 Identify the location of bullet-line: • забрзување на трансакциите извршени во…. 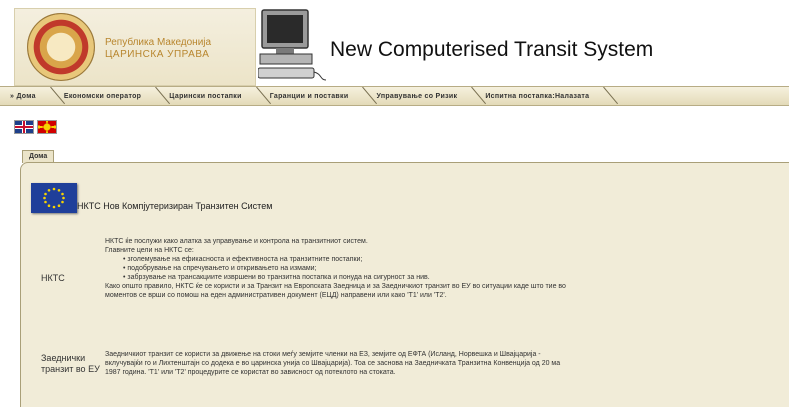
(276, 277).